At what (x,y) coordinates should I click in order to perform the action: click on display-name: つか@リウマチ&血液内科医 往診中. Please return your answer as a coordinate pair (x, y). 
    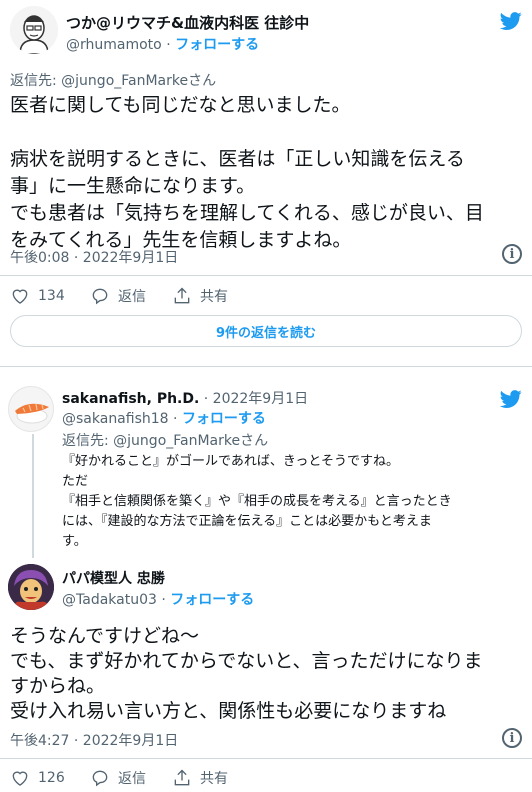
    Looking at the image, I should click on (187, 22).